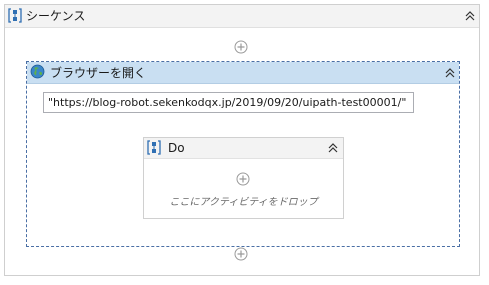 This screenshot has width=489, height=285. Describe the element at coordinates (241, 254) in the screenshot. I see `add-activity-button-bottom` at that location.